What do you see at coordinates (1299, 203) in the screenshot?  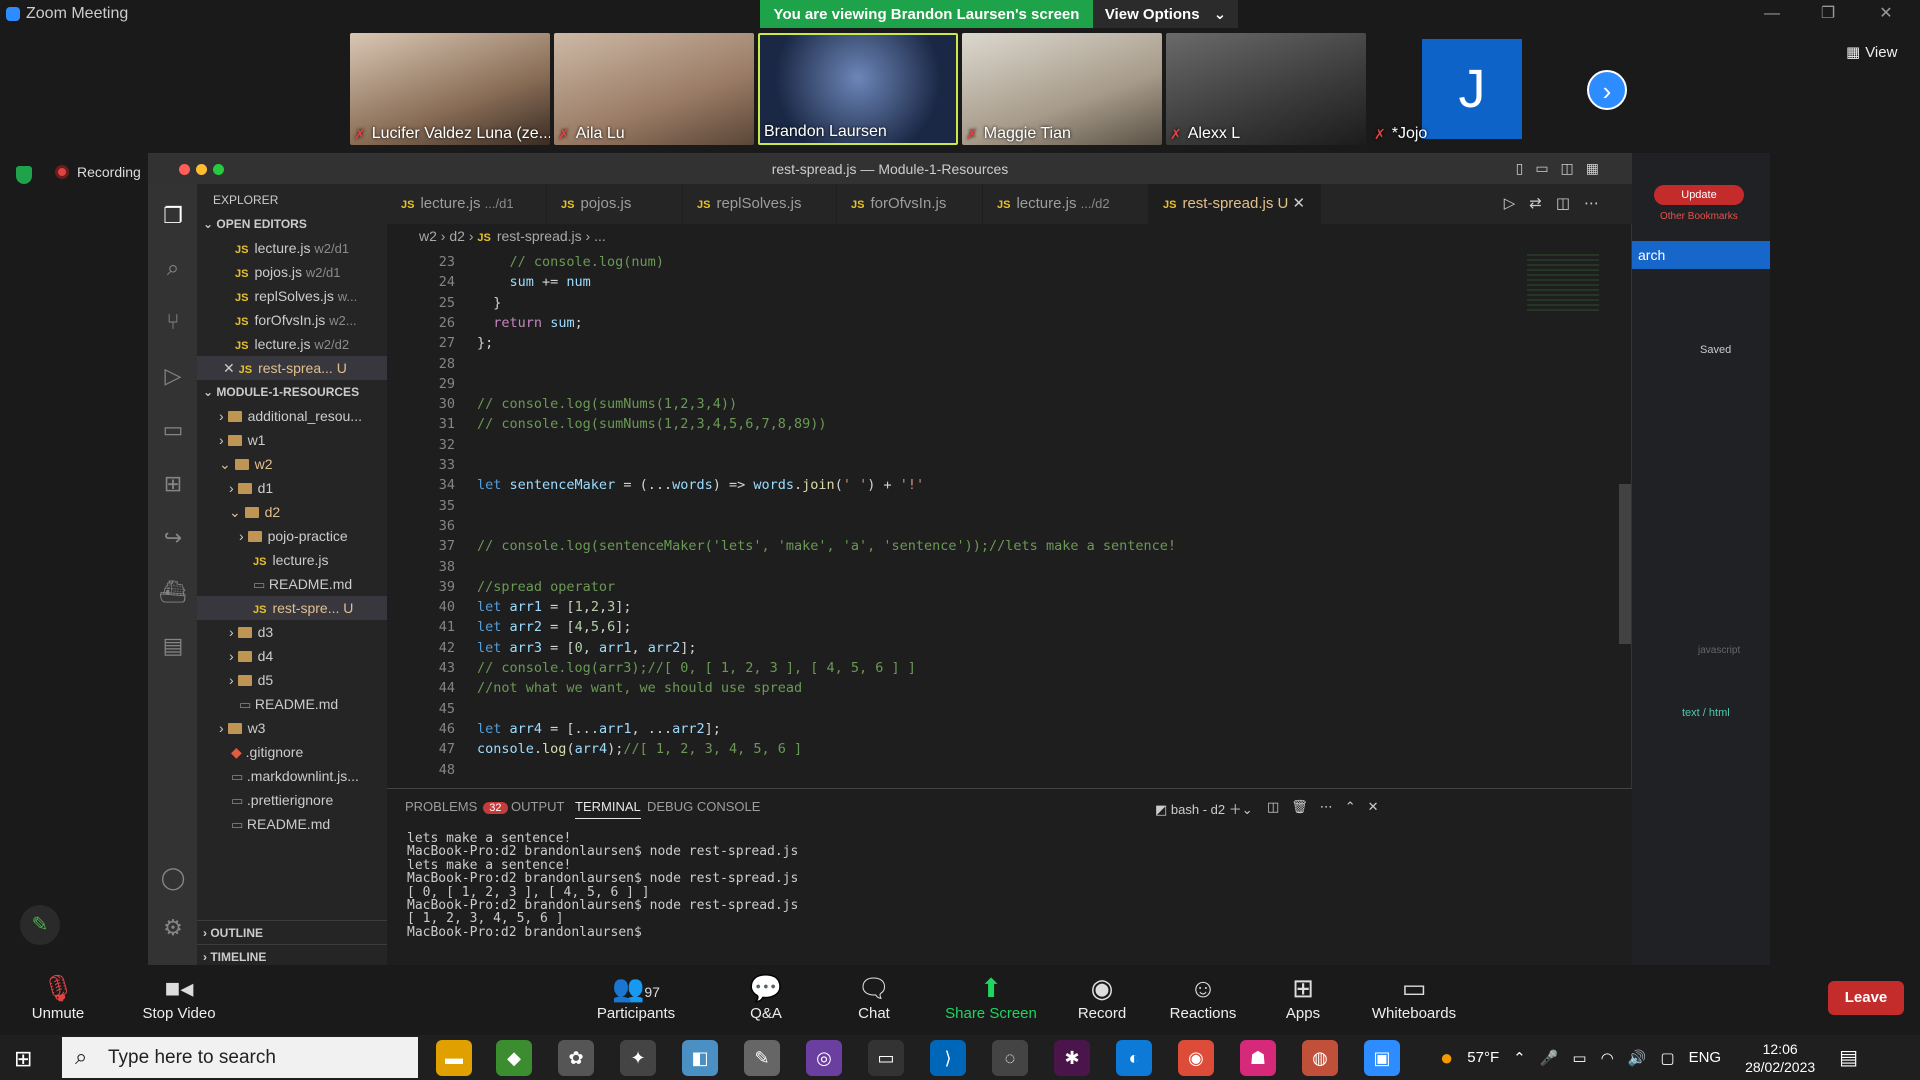 I see `close-tab-icon: ✕` at bounding box center [1299, 203].